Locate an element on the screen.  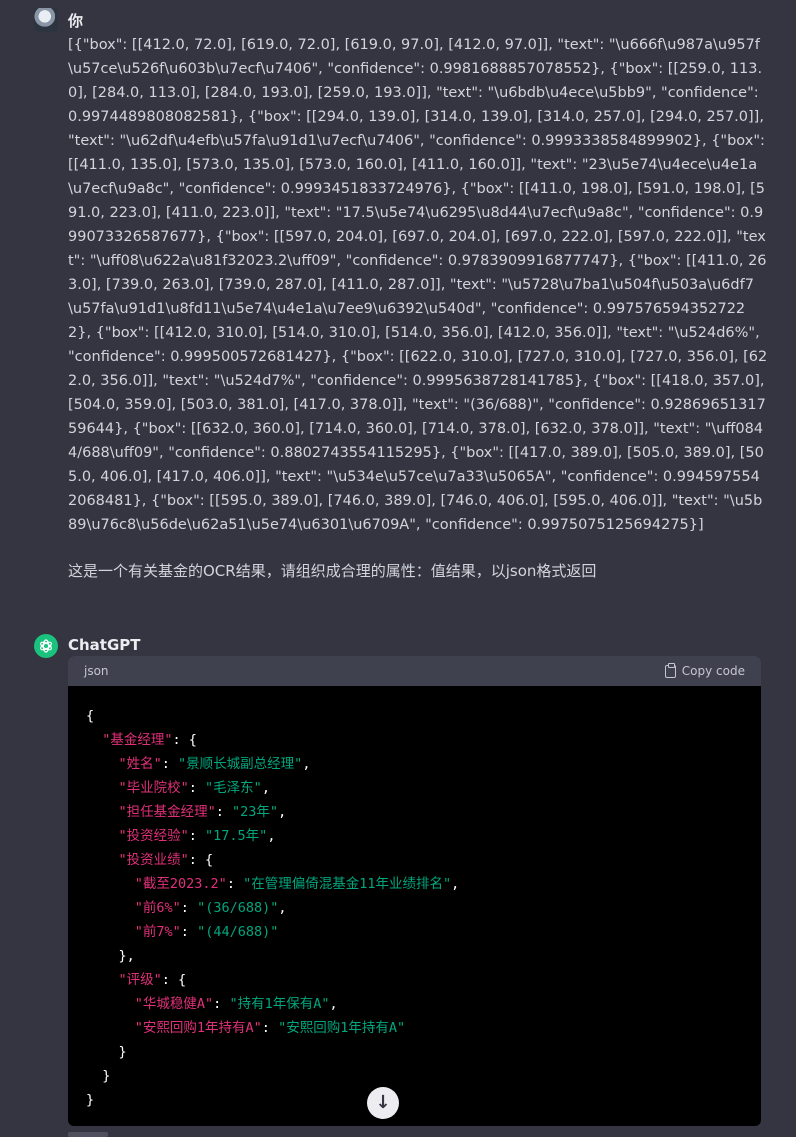
json-key: "华城稳健A" is located at coordinates (174, 1004).